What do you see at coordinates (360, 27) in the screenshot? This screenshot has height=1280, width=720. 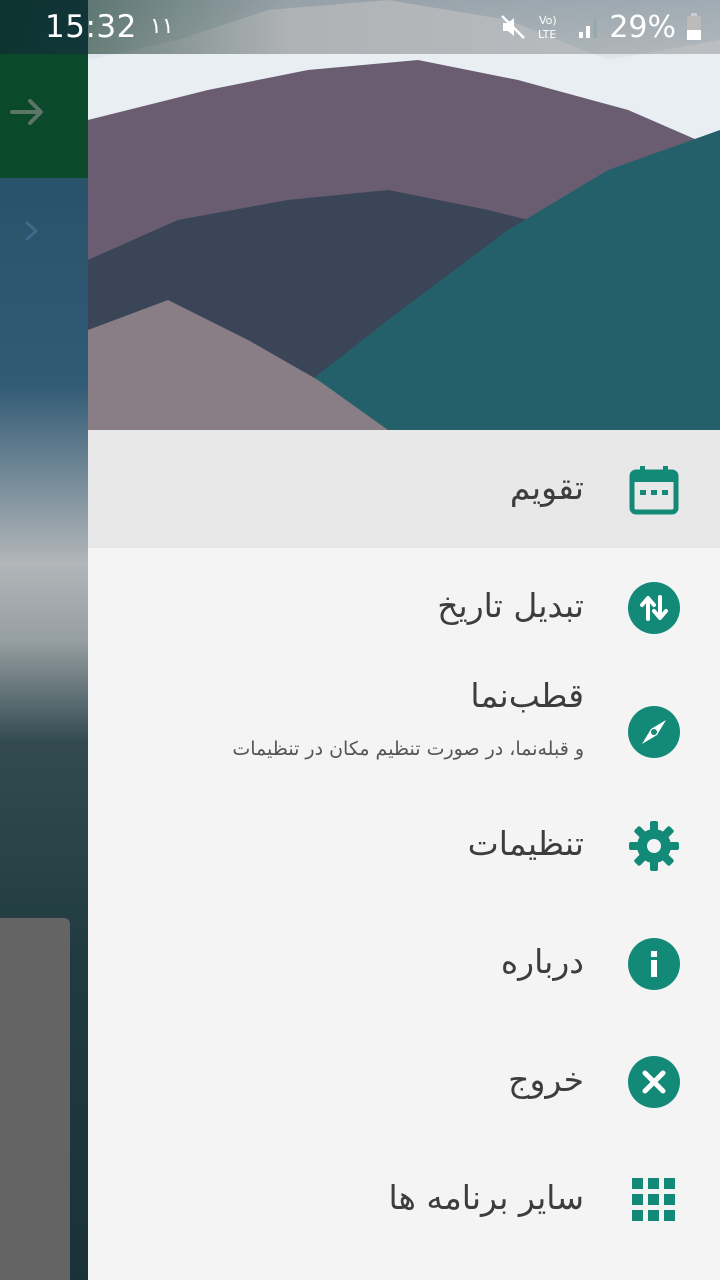 I see `status-bar: 15:32 ١١ Vo) LTE 29%` at bounding box center [360, 27].